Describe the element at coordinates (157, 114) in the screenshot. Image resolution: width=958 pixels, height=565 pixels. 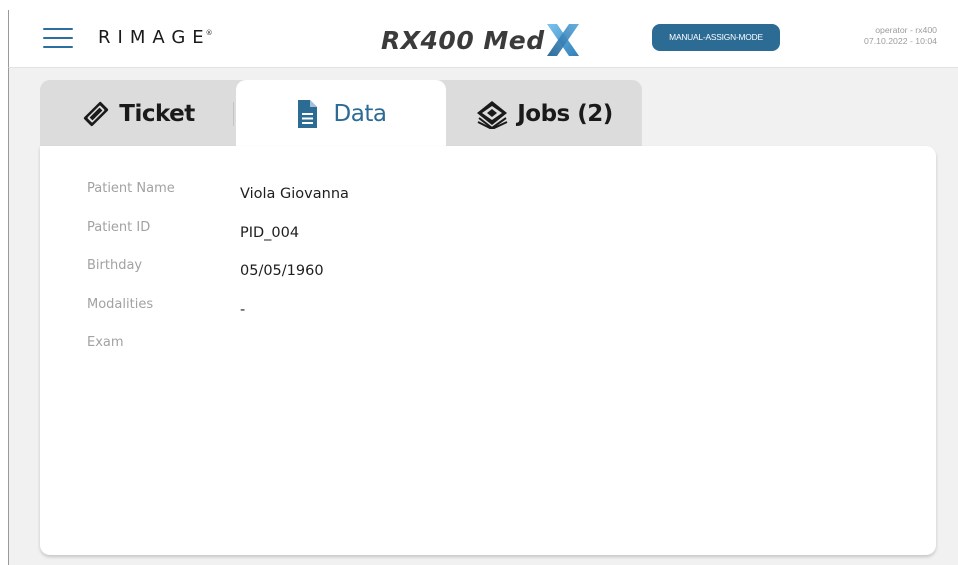
I see `tab-ticket-label: Ticket` at that location.